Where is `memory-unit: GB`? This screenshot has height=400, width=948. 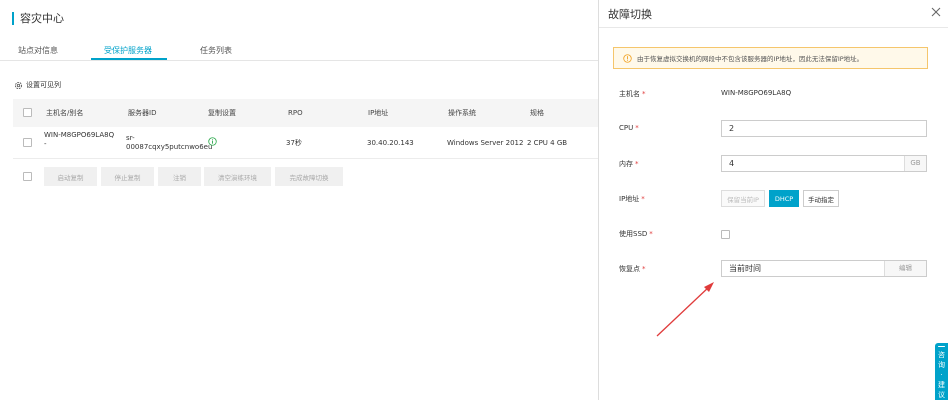 memory-unit: GB is located at coordinates (915, 163).